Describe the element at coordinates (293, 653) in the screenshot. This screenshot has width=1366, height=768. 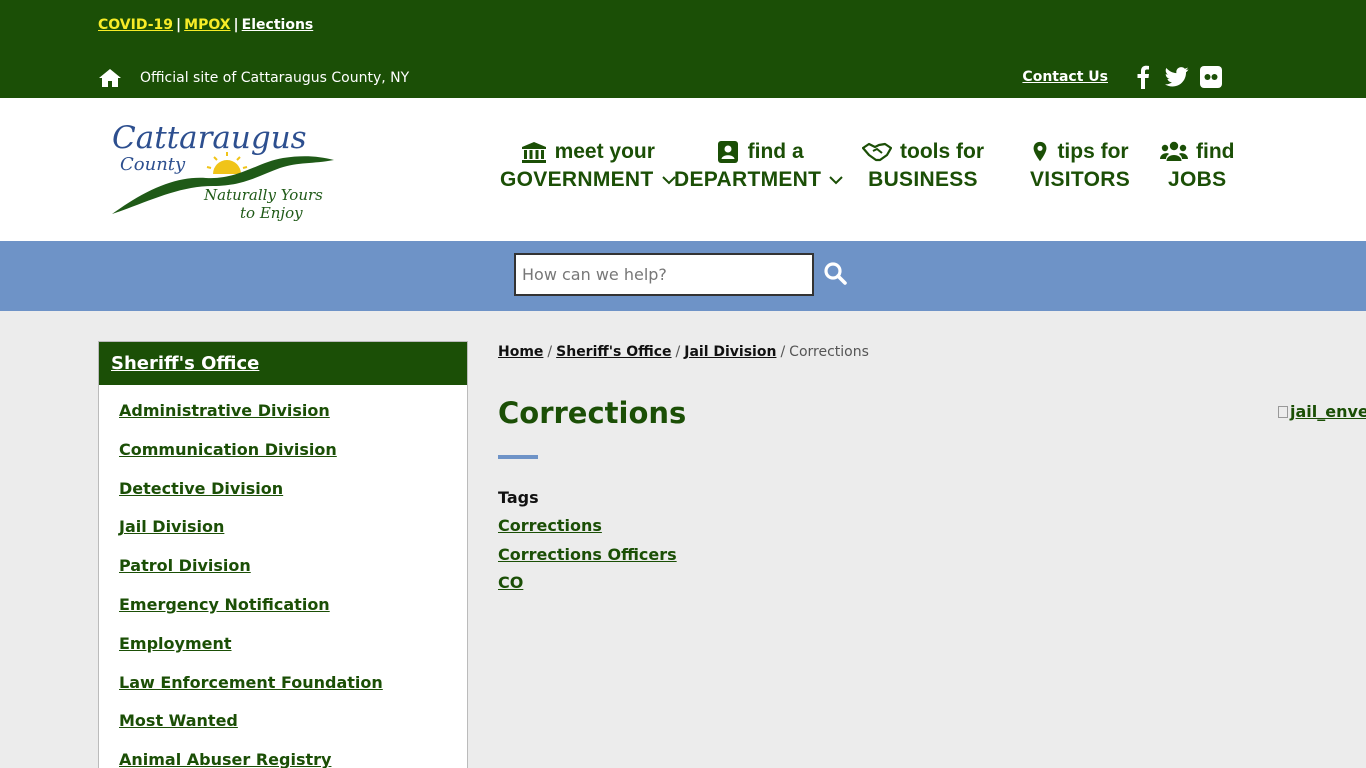
I see `sidebar-item: Employment` at that location.